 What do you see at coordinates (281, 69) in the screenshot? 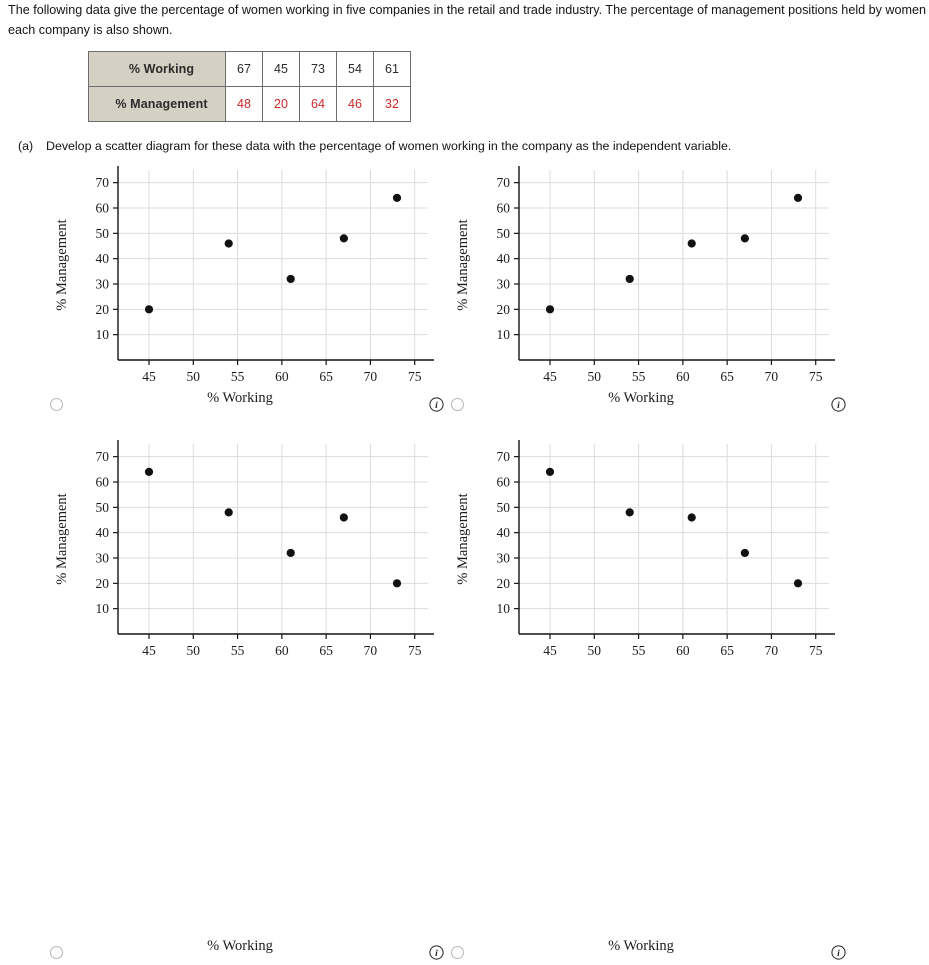
I see `cell-working-2: 45` at bounding box center [281, 69].